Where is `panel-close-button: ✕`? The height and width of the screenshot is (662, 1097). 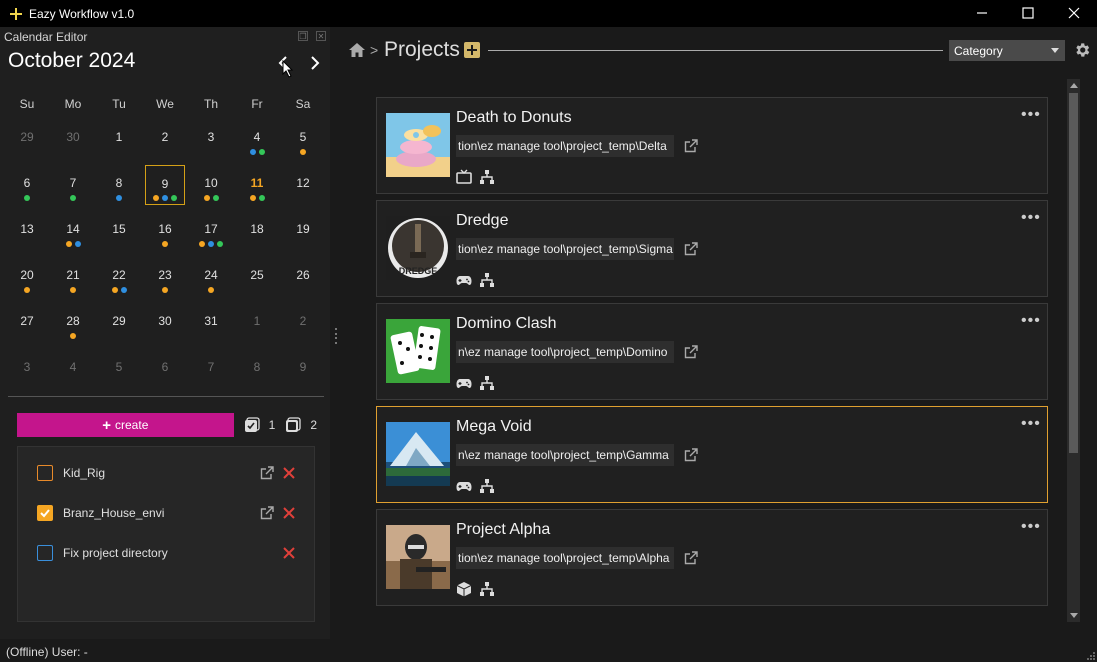 panel-close-button: ✕ is located at coordinates (321, 36).